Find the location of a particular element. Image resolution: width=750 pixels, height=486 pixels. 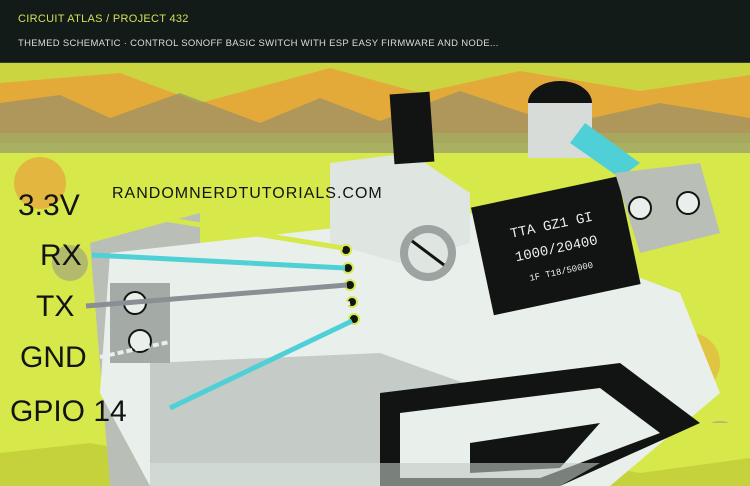

board-shadow is located at coordinates (375, 474).